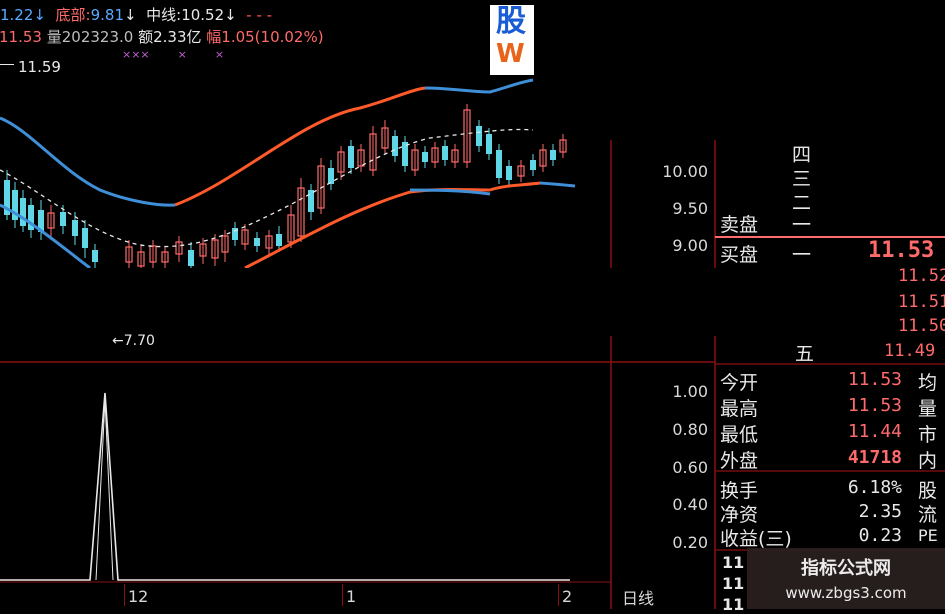 Image resolution: width=945 pixels, height=614 pixels. I want to click on sell-label: 卖盘, so click(739, 225).